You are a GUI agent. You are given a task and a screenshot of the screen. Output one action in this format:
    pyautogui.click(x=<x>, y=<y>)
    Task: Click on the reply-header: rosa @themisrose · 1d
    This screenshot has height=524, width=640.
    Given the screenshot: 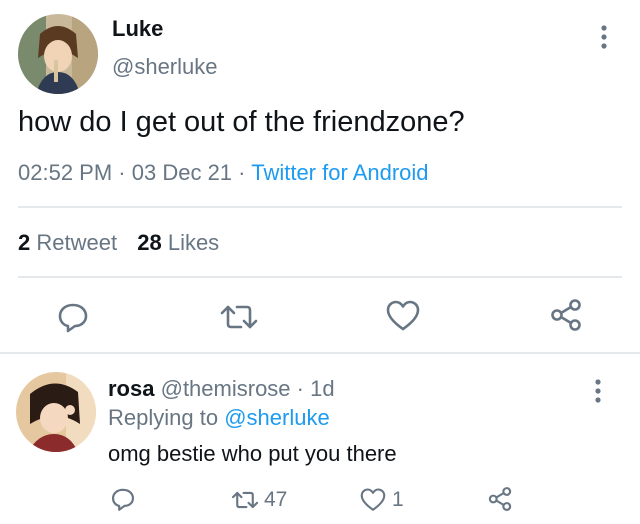 What is the action you would take?
    pyautogui.click(x=221, y=389)
    